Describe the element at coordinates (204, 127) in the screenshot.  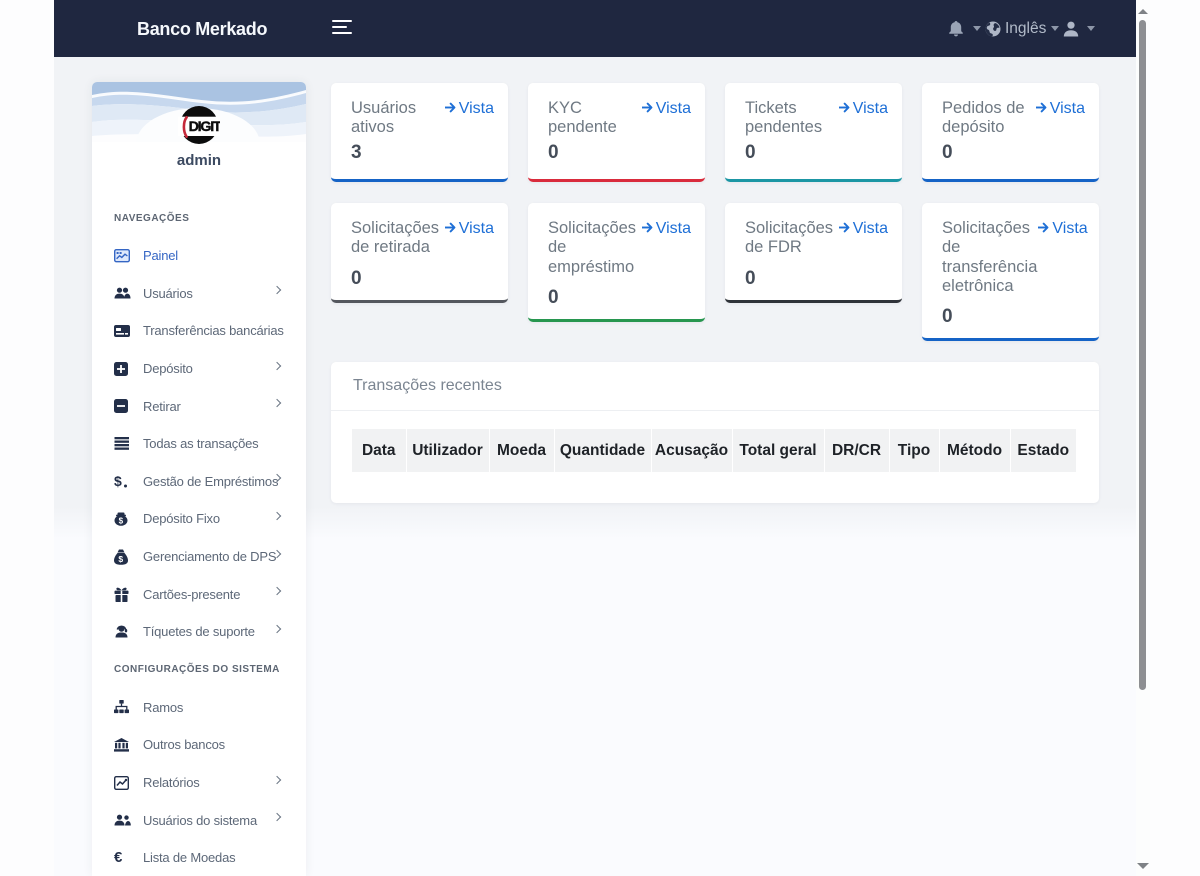
I see `svg-text: DIGIT` at that location.